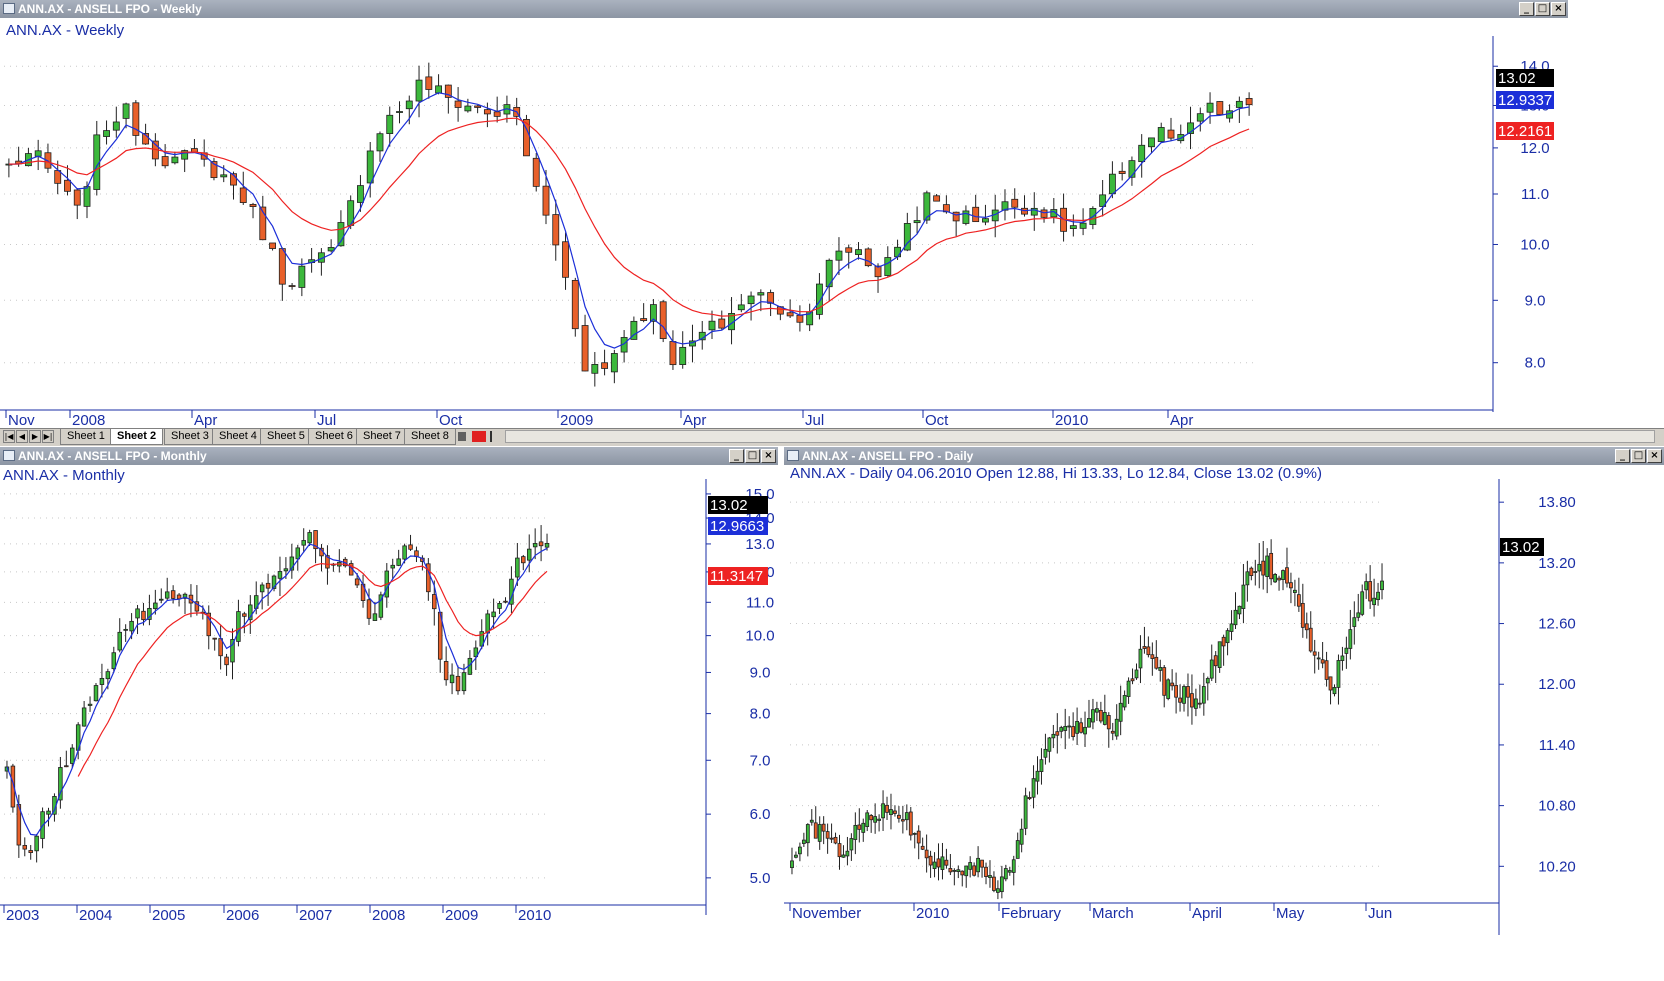  I want to click on tab-sheet-7: Sheet 7, so click(382, 437).